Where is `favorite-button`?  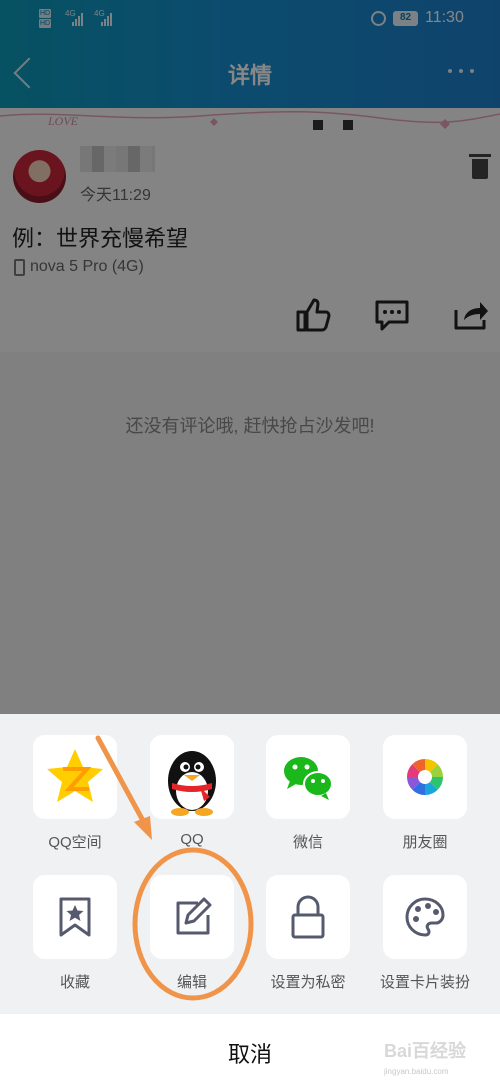
favorite-button is located at coordinates (75, 917).